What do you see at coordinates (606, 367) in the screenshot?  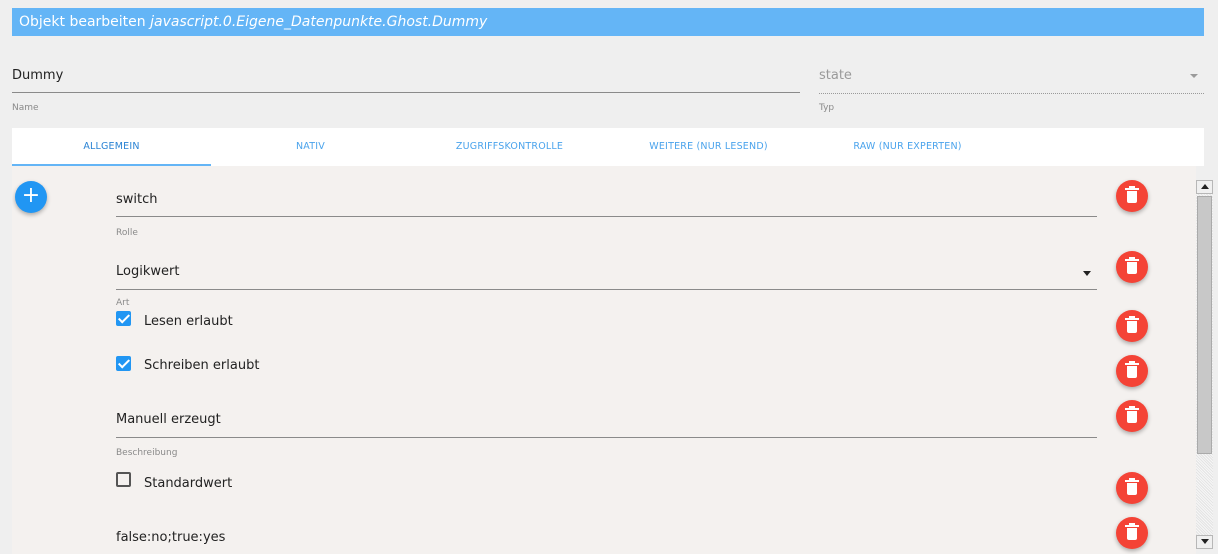 I see `write-allowed-row: Schreiben erlaubt` at bounding box center [606, 367].